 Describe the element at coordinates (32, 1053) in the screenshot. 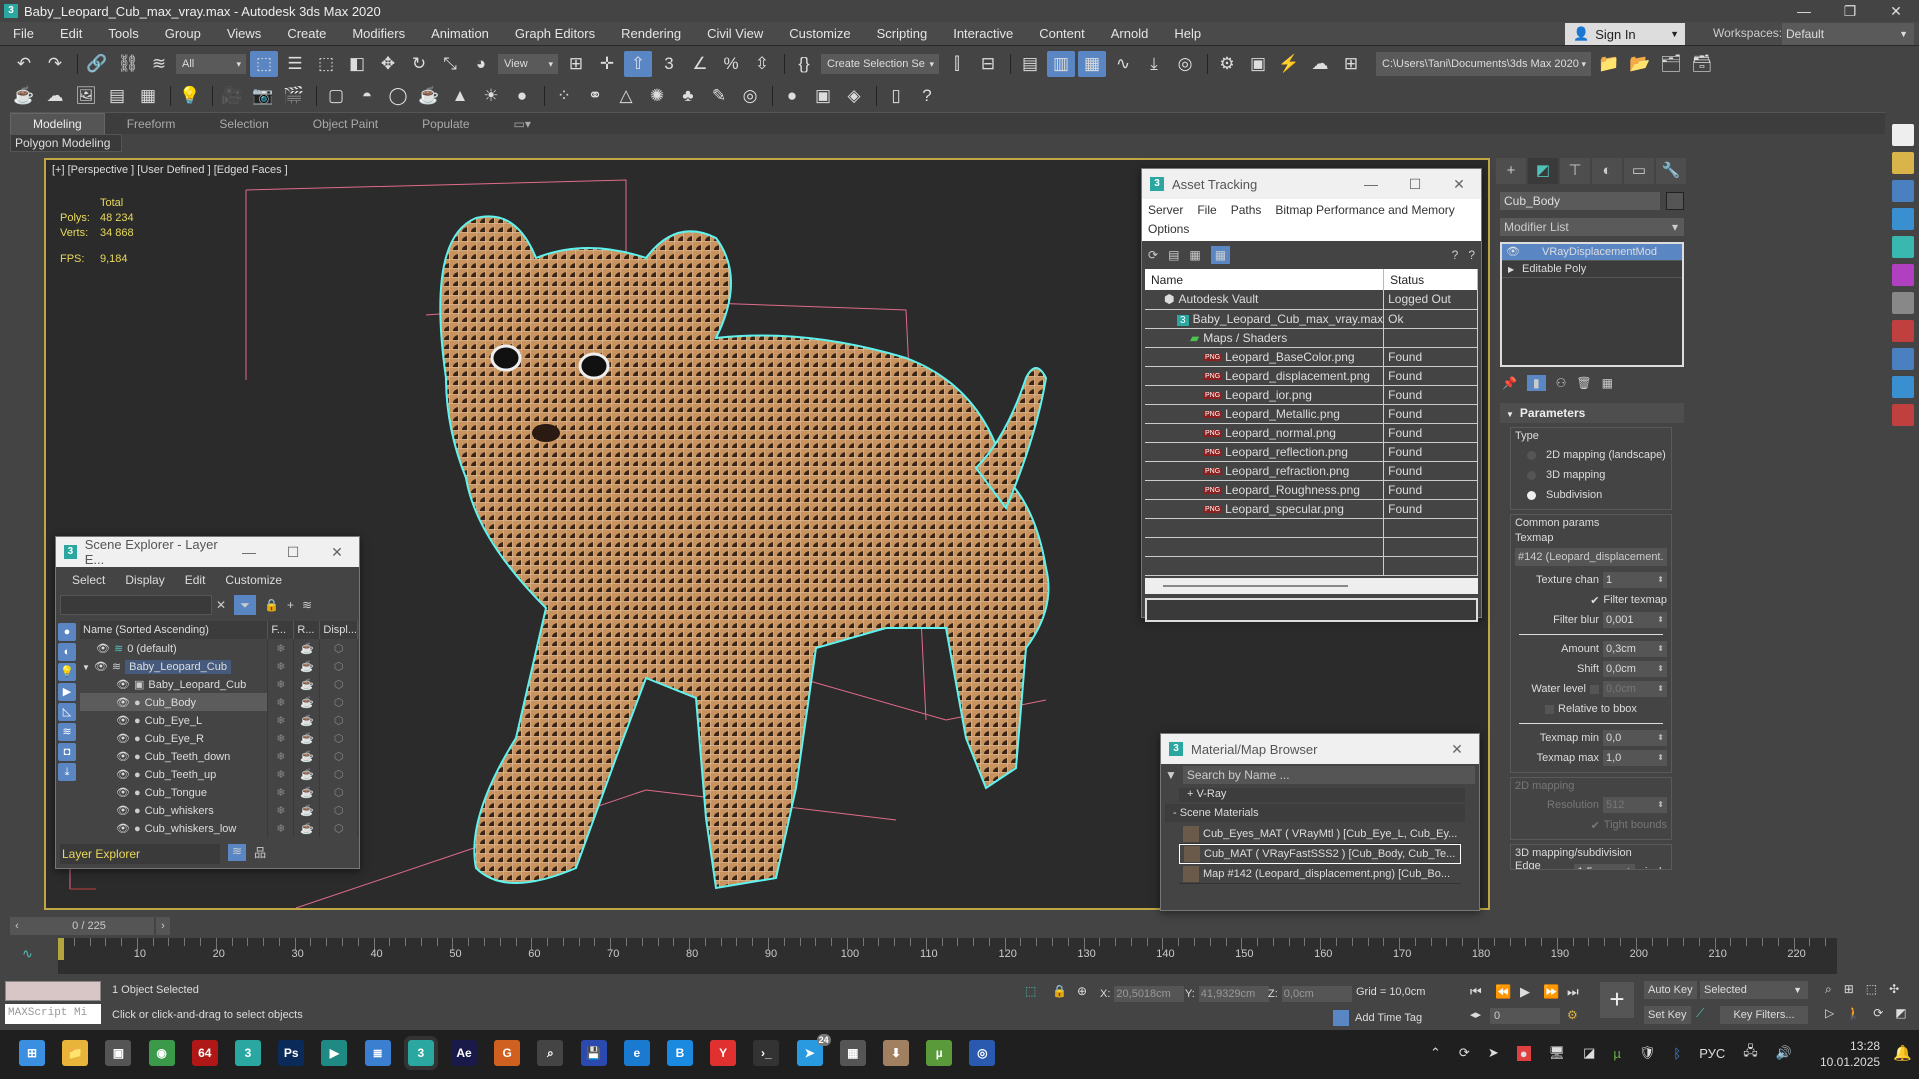

I see `taskbar-start-icon: ⊞` at that location.